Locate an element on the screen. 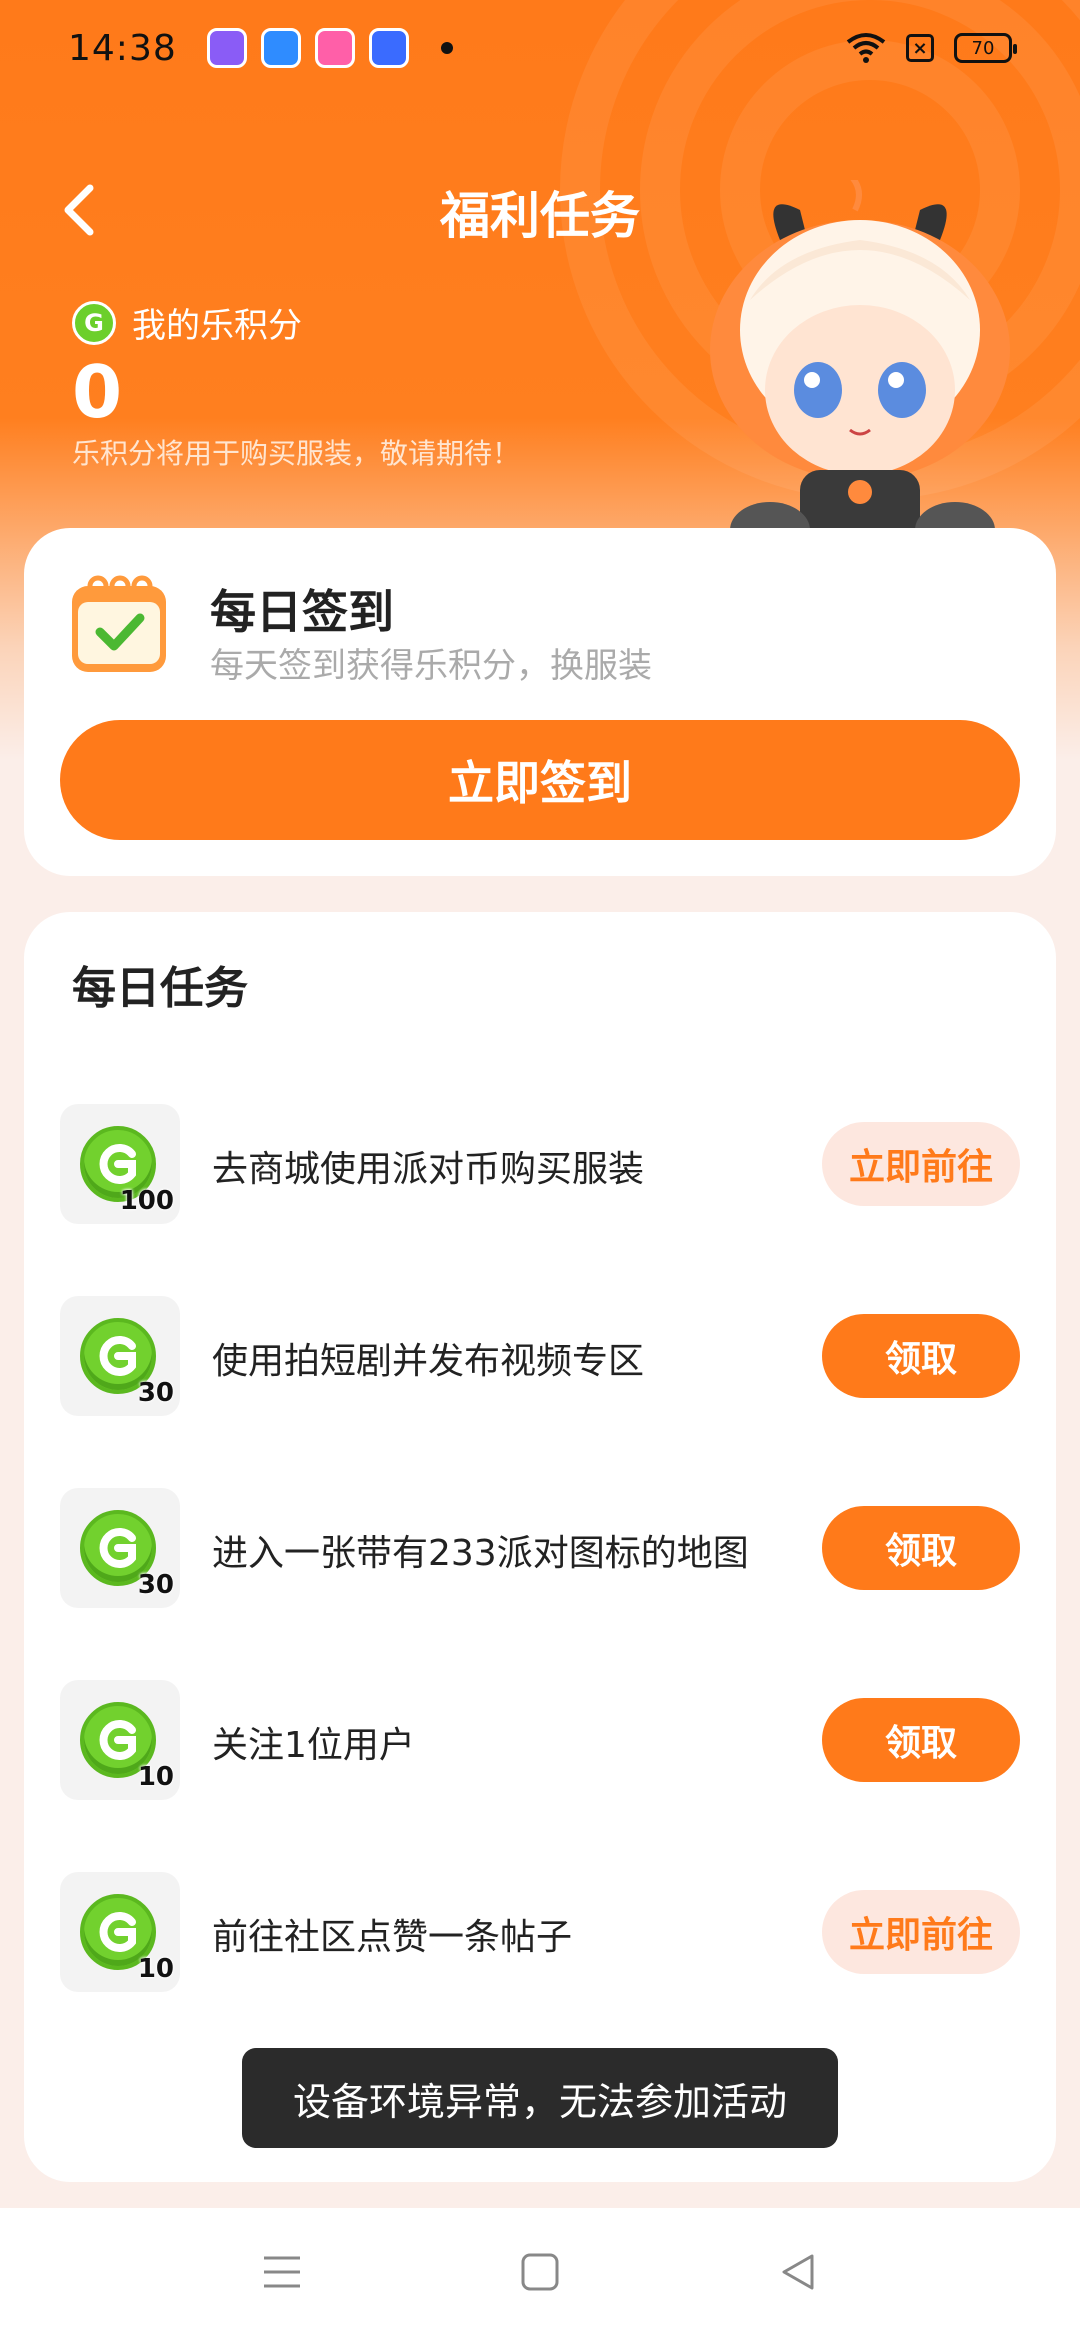 This screenshot has width=1080, height=2340. task-row: 10 前往社区点赞一条帖子 立即前往 is located at coordinates (540, 1934).